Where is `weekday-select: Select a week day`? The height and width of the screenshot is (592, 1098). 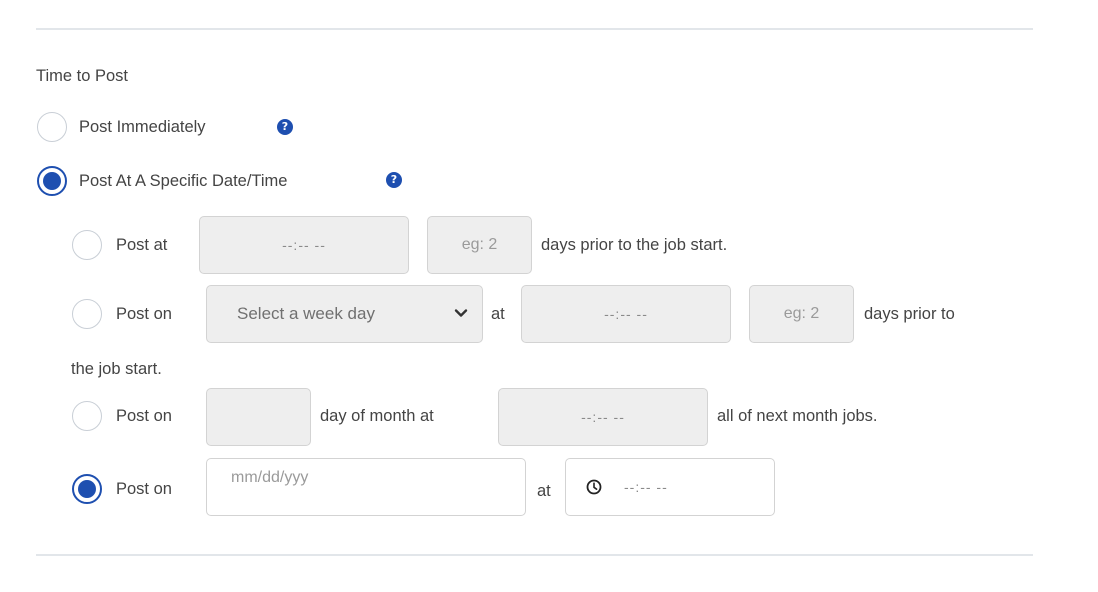
weekday-select: Select a week day is located at coordinates (344, 314).